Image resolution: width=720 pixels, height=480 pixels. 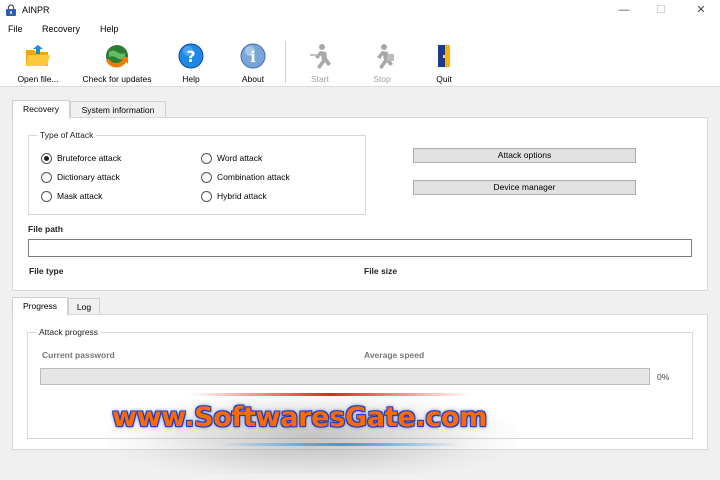 I want to click on radio-combination: Combination attack, so click(x=261, y=178).